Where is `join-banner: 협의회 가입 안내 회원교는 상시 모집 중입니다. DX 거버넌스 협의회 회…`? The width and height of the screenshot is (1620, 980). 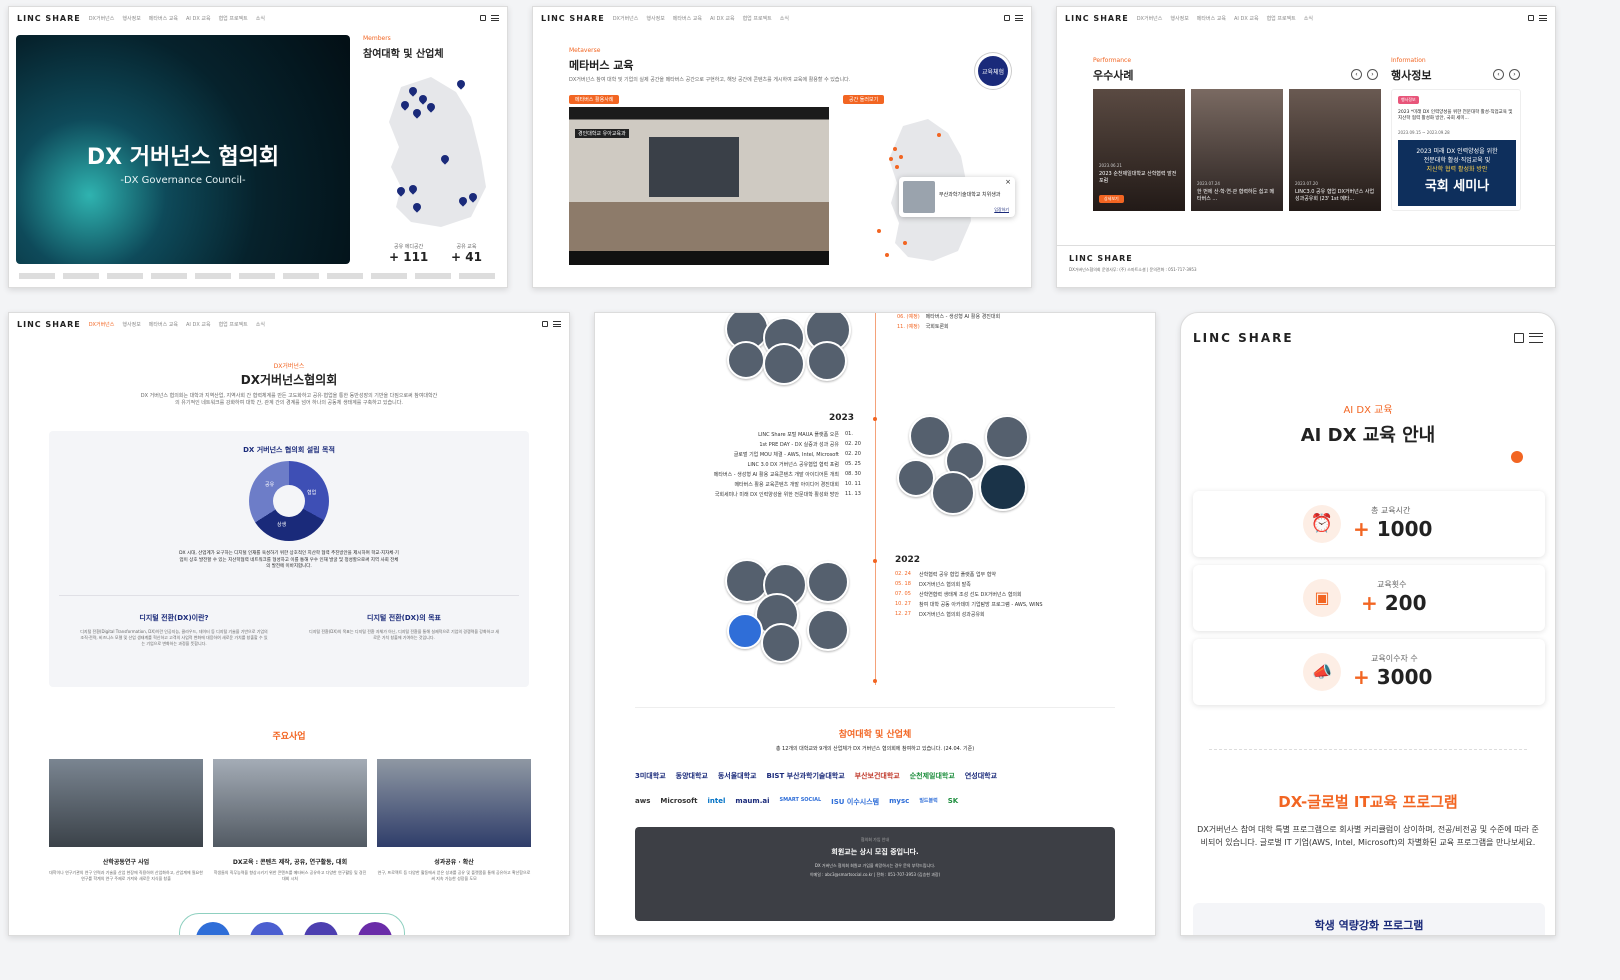
join-banner: 협의회 가입 안내 회원교는 상시 모집 중입니다. DX 거버넌스 협의회 회… is located at coordinates (875, 874).